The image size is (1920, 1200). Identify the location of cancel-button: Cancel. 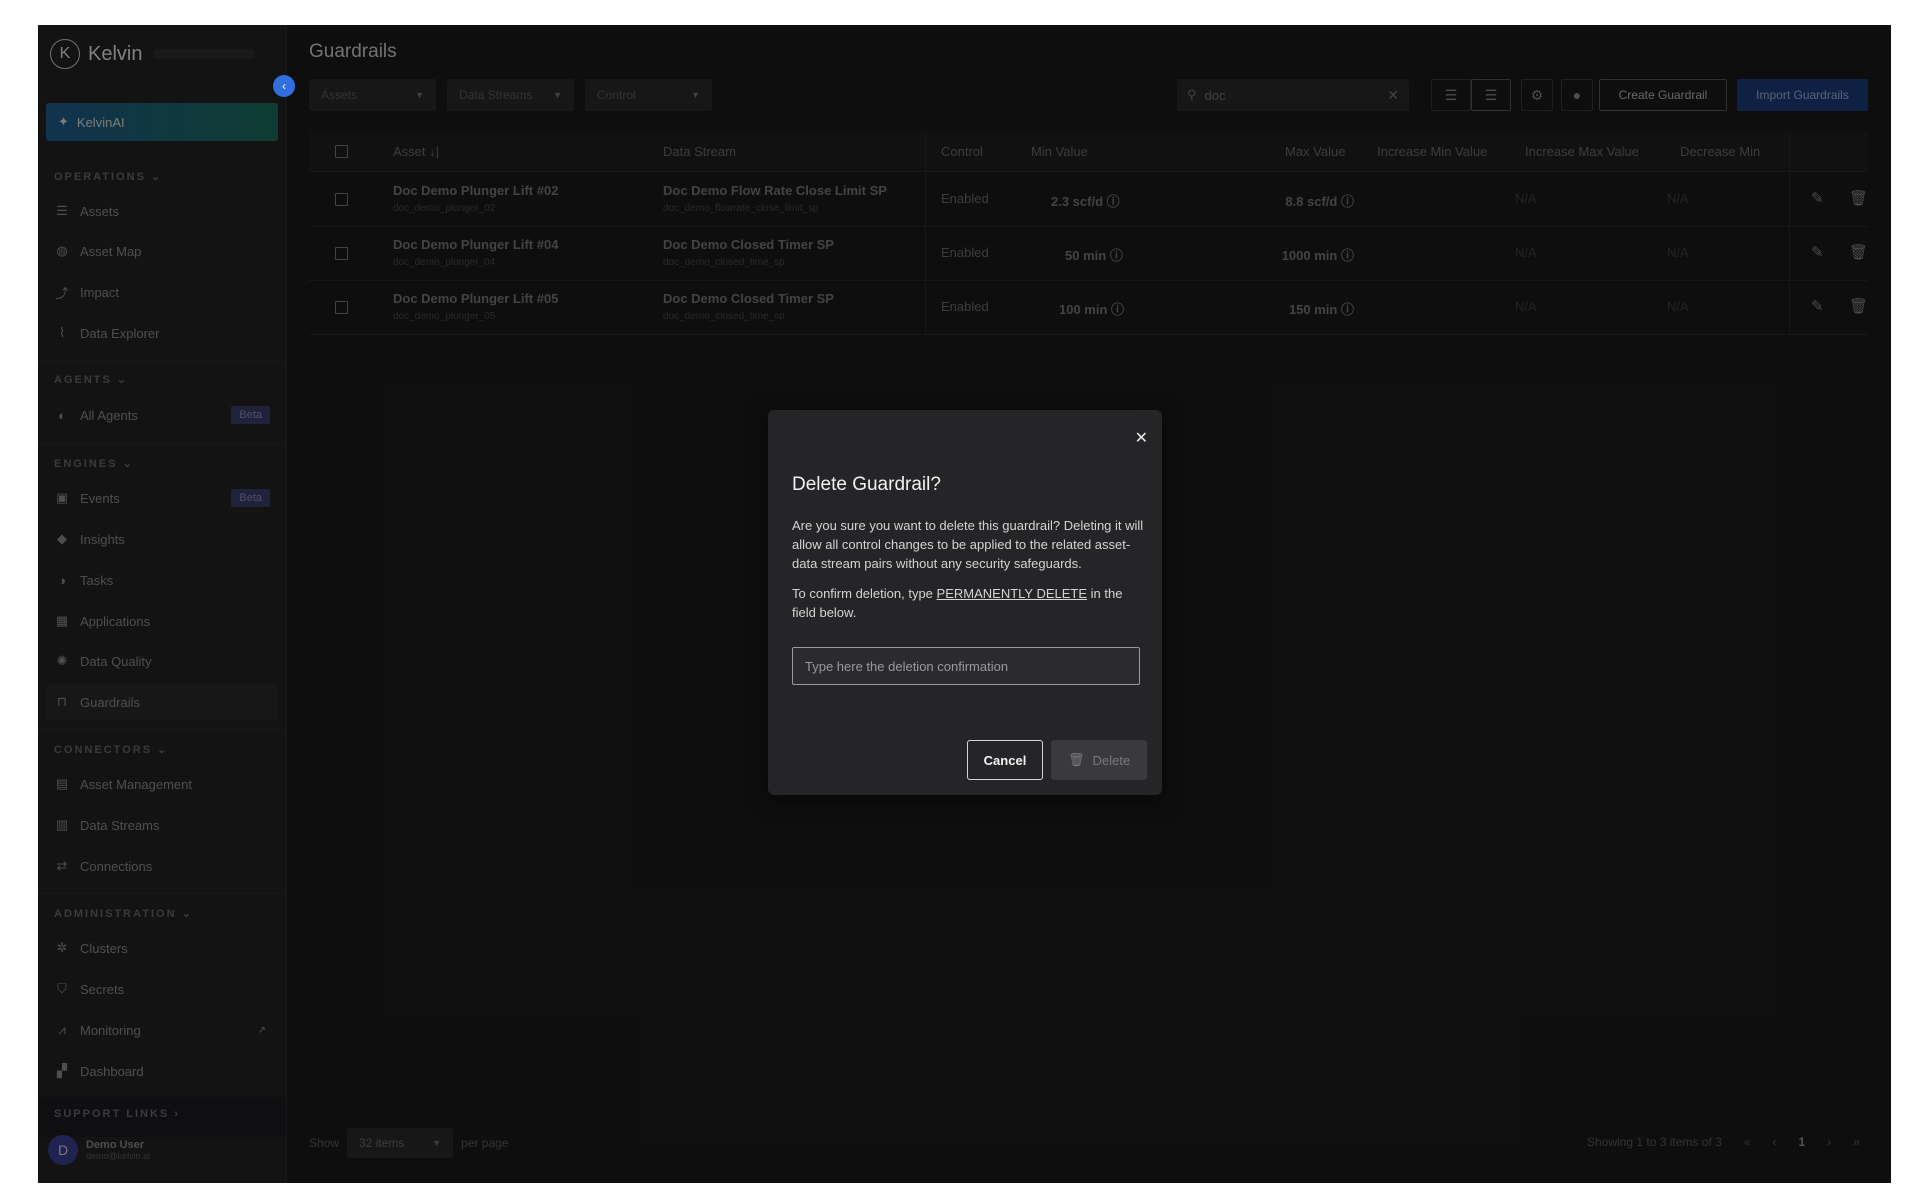
(1005, 760).